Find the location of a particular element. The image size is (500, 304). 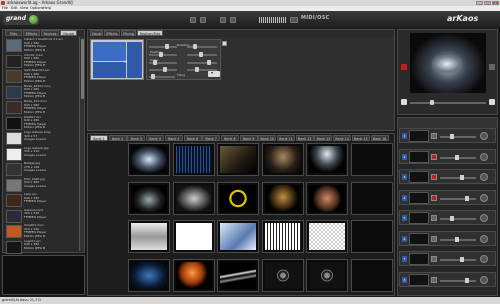

tap-button is located at coordinates (223, 20).